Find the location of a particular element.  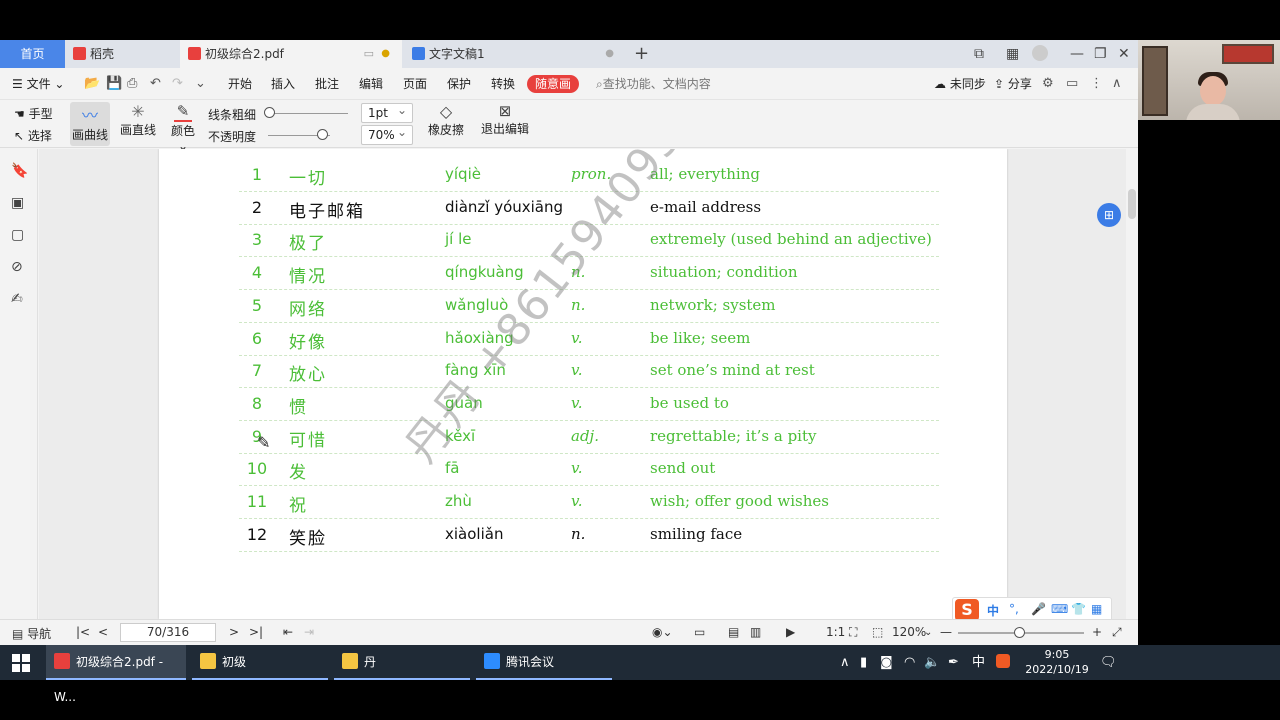

fullscreen-icon: ⤢ is located at coordinates (1117, 632).